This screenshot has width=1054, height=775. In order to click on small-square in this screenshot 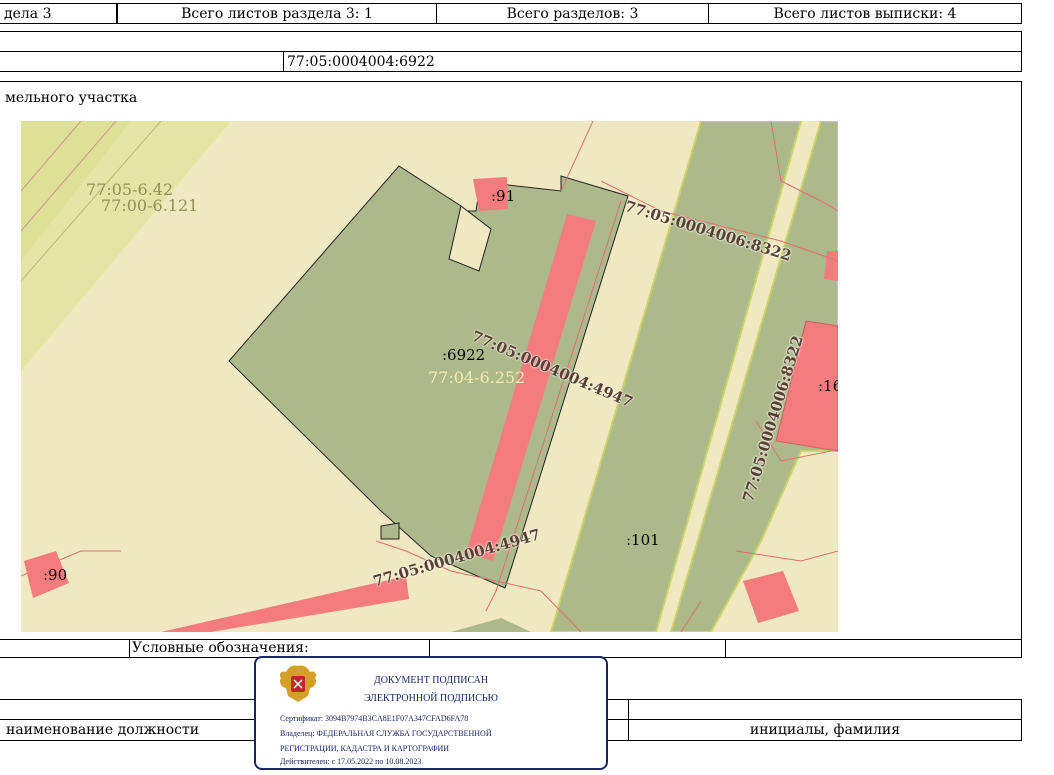, I will do `click(390, 531)`.